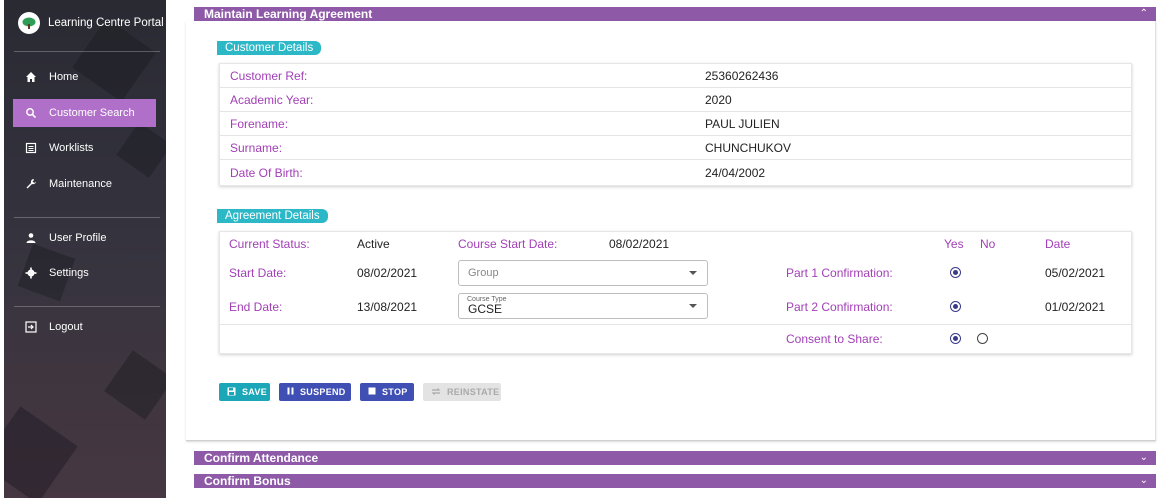 The image size is (1160, 502). I want to click on panel-title: Maintain Learning Agreement, so click(288, 14).